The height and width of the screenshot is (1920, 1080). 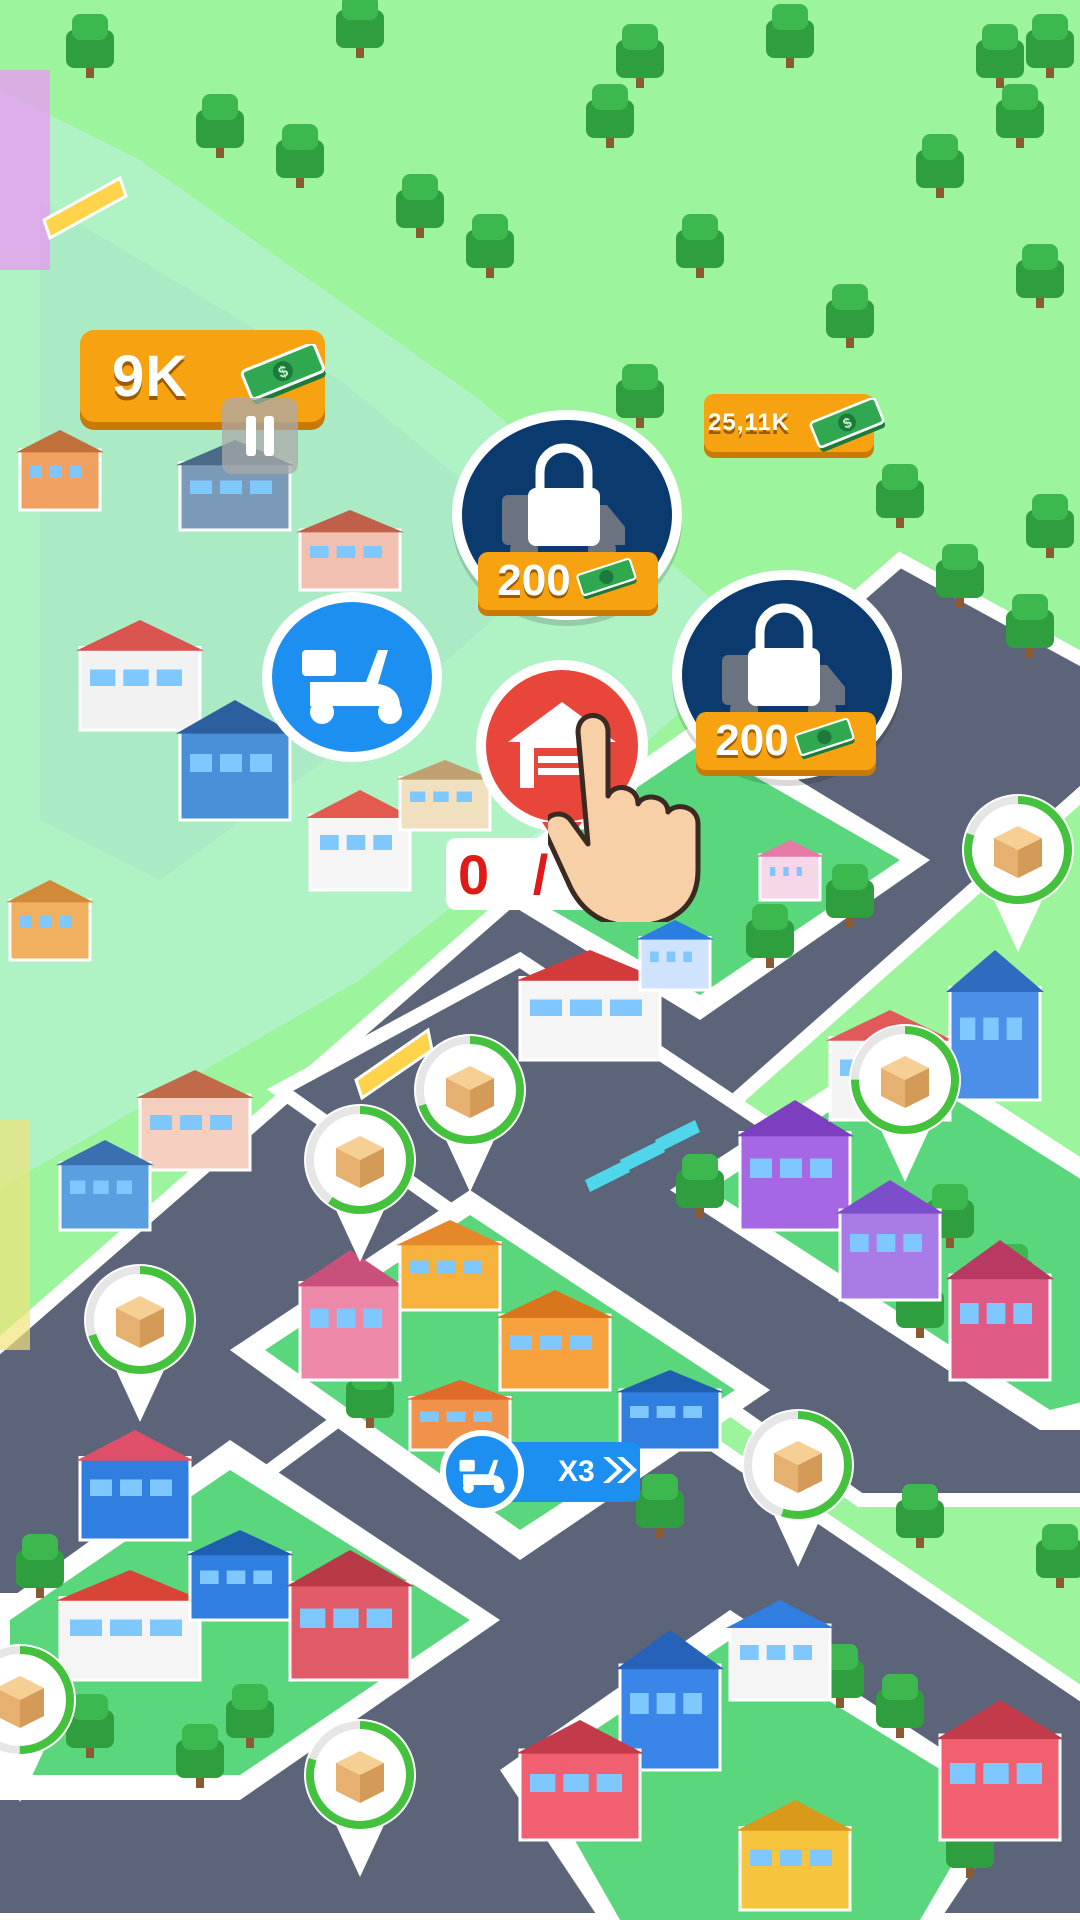 I want to click on price-value: 200, so click(x=534, y=580).